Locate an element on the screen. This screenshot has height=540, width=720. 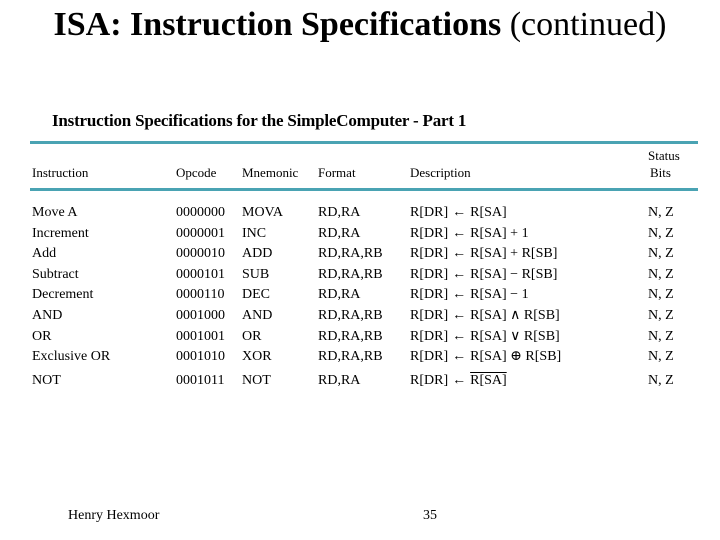
cell-instruction: NOT is located at coordinates (46, 380).